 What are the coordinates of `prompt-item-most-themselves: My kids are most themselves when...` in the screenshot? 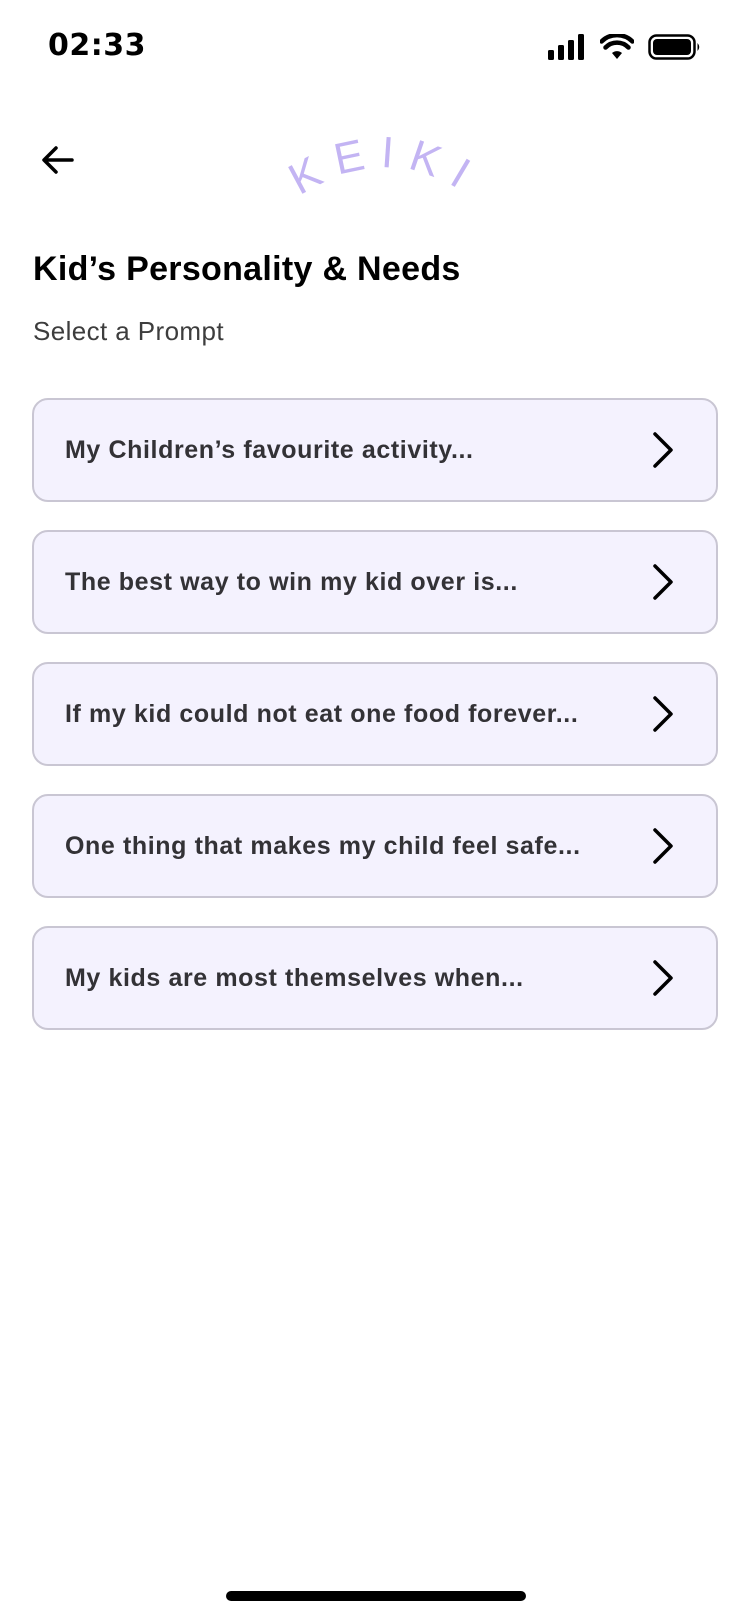 It's located at (375, 978).